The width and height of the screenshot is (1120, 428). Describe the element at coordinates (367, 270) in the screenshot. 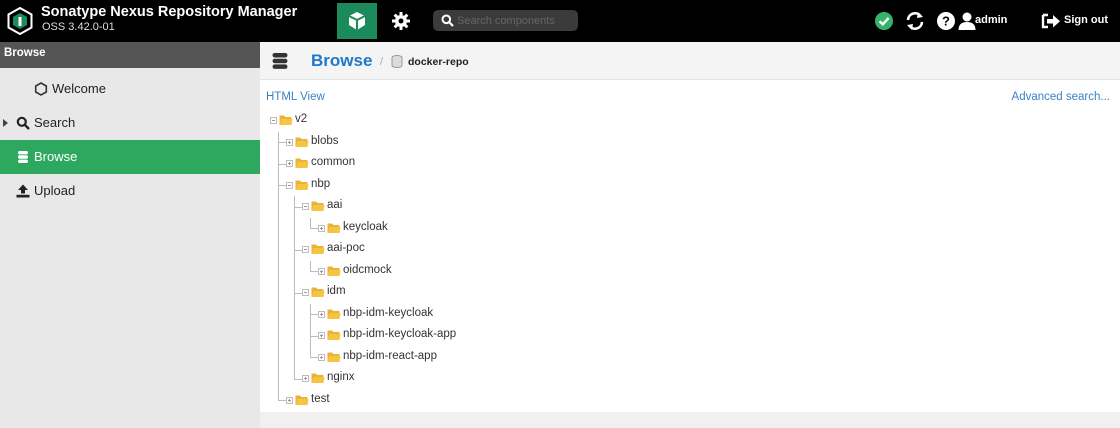

I see `tree-node-label: oidcmock` at that location.